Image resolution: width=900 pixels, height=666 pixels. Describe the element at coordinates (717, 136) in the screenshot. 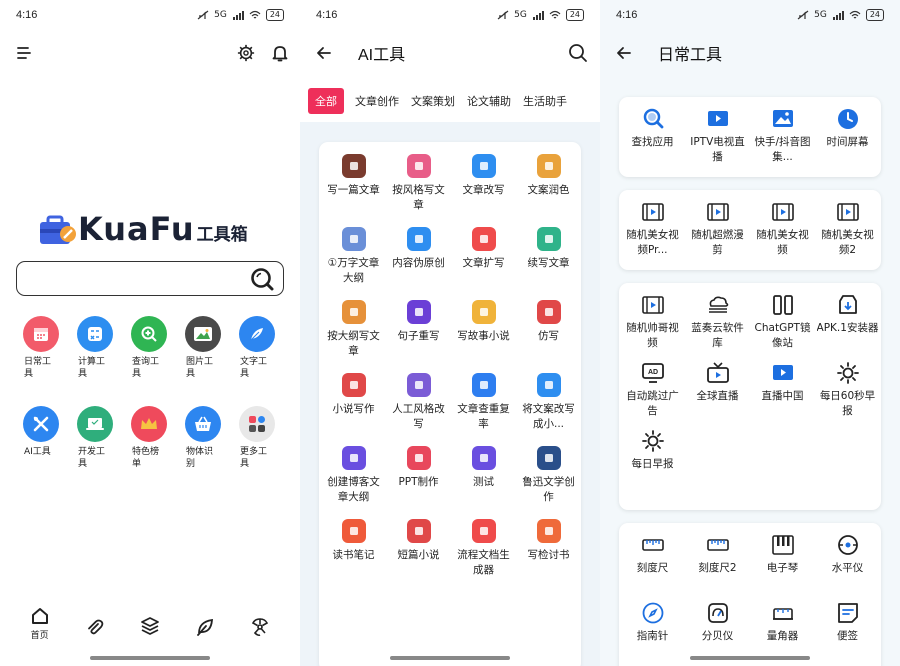

I see `daily-tool-item: IPTV电视直播` at that location.